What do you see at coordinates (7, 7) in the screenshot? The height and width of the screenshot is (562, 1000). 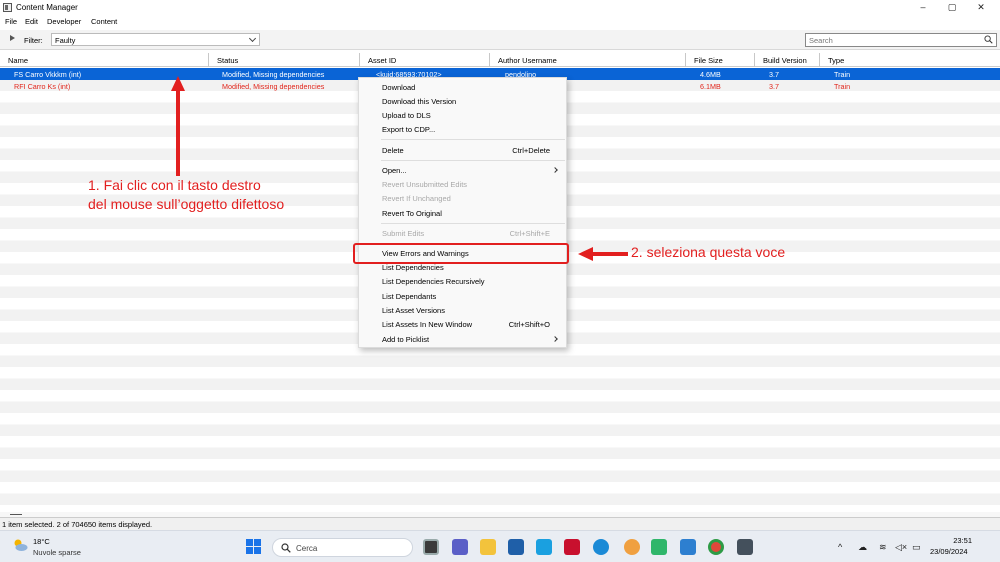 I see `app-icon` at bounding box center [7, 7].